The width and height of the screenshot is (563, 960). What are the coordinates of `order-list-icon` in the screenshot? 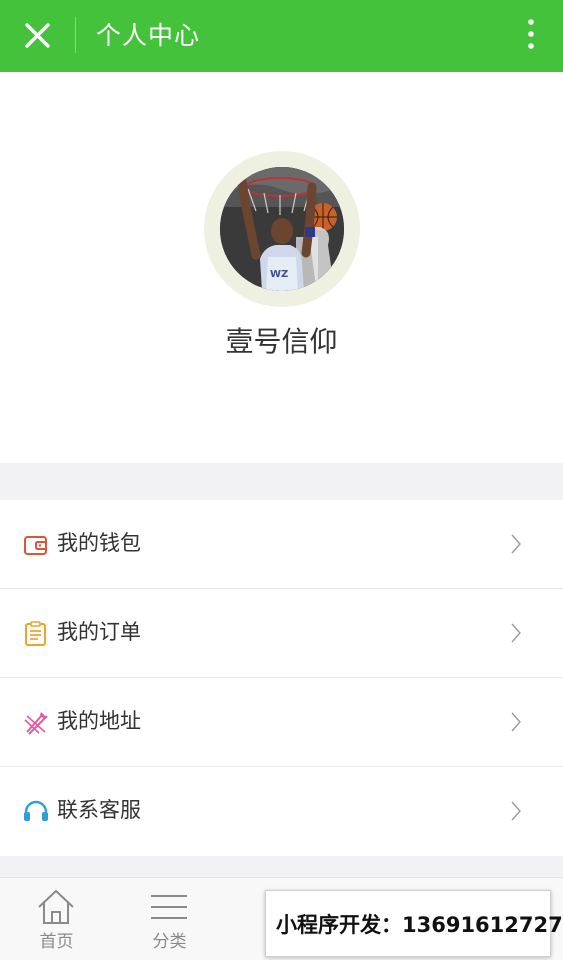 It's located at (36, 634).